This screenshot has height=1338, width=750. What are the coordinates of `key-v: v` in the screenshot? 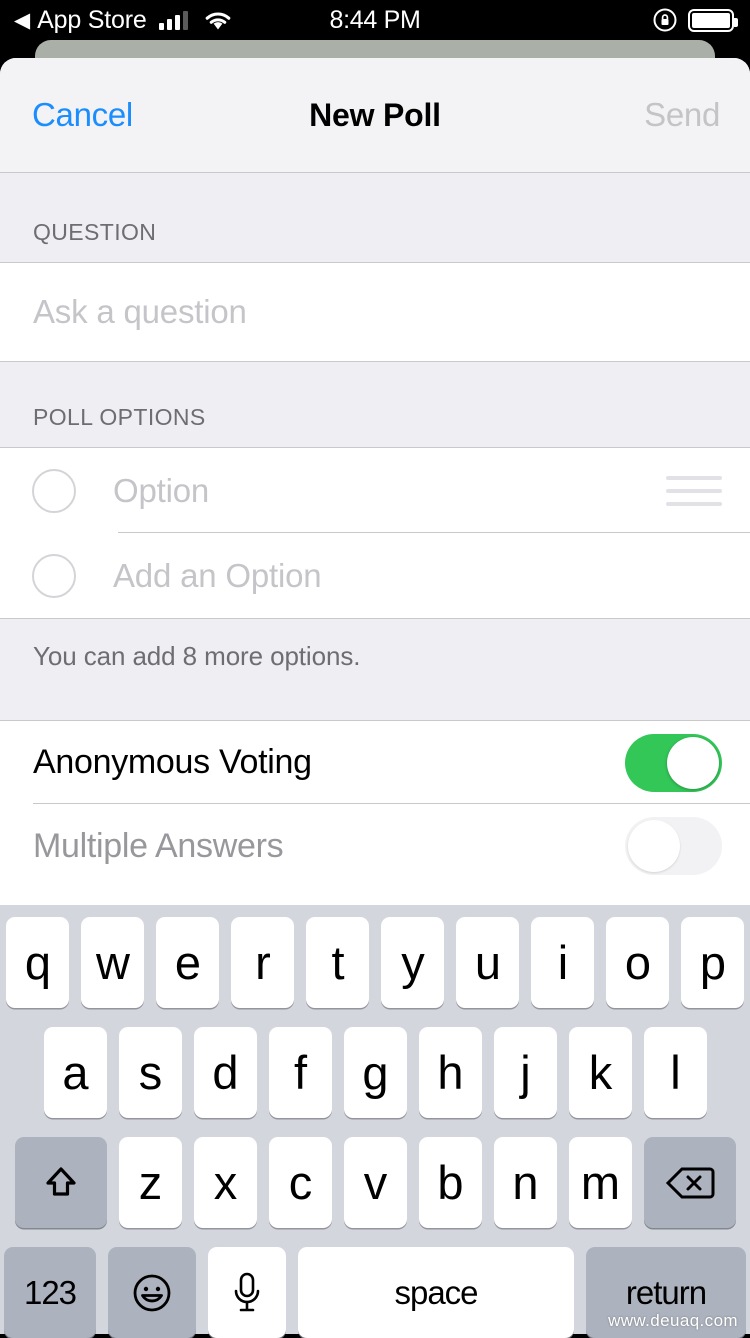 It's located at (375, 1182).